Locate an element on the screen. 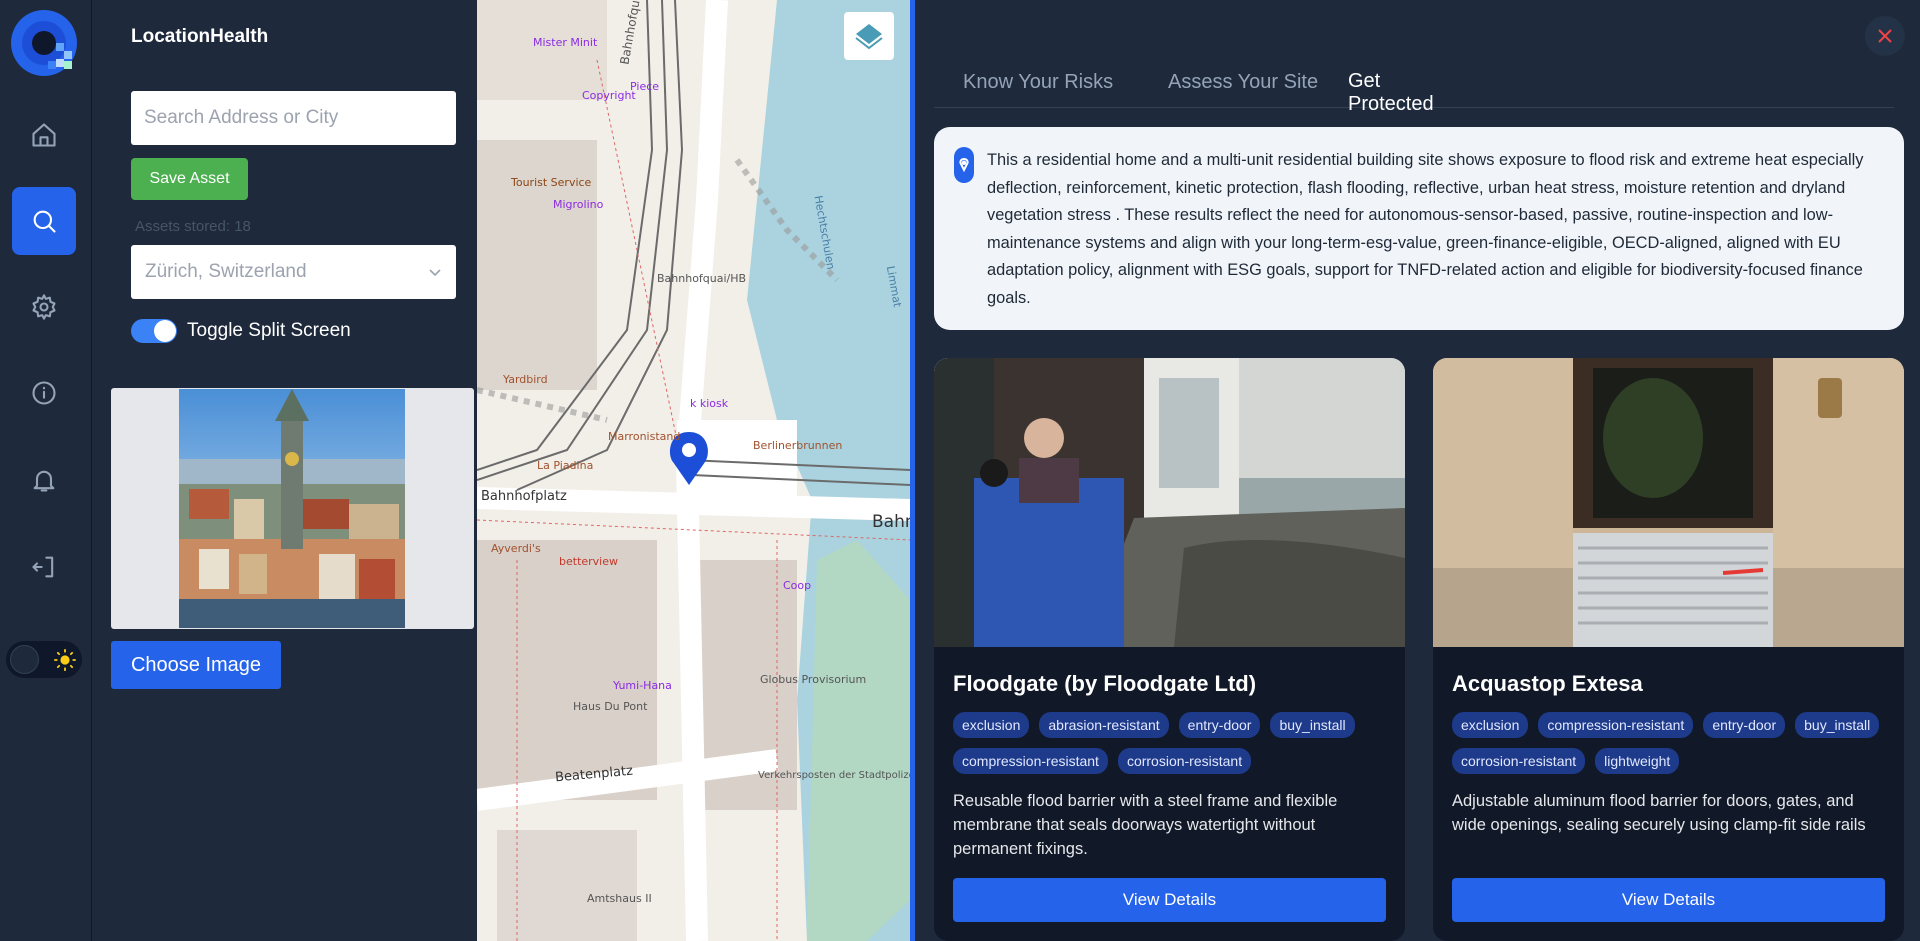  app-logo is located at coordinates (44, 43).